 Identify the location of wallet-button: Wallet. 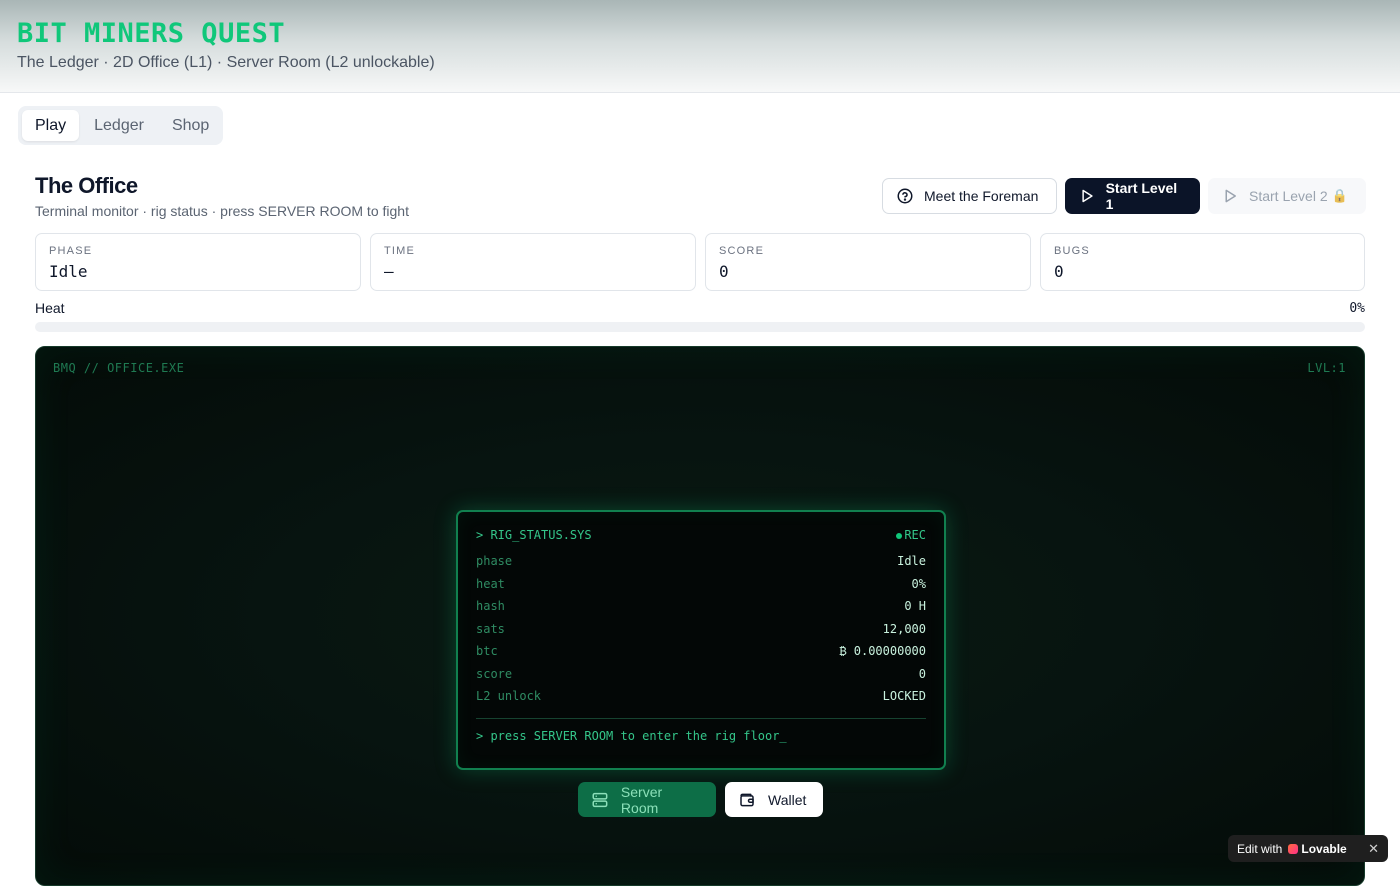
(774, 799).